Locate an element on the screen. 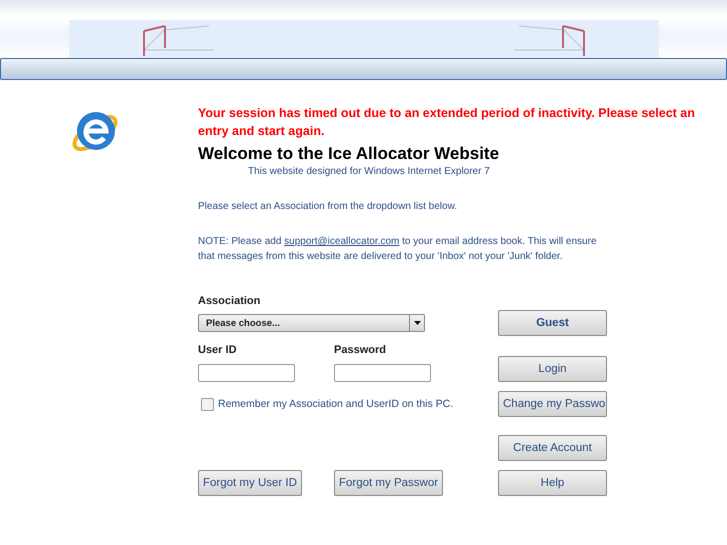 The image size is (727, 545). session-timeout-message: Your session has timed out due to an extended period of inactivity. Please select an entry and start again. is located at coordinates (447, 122).